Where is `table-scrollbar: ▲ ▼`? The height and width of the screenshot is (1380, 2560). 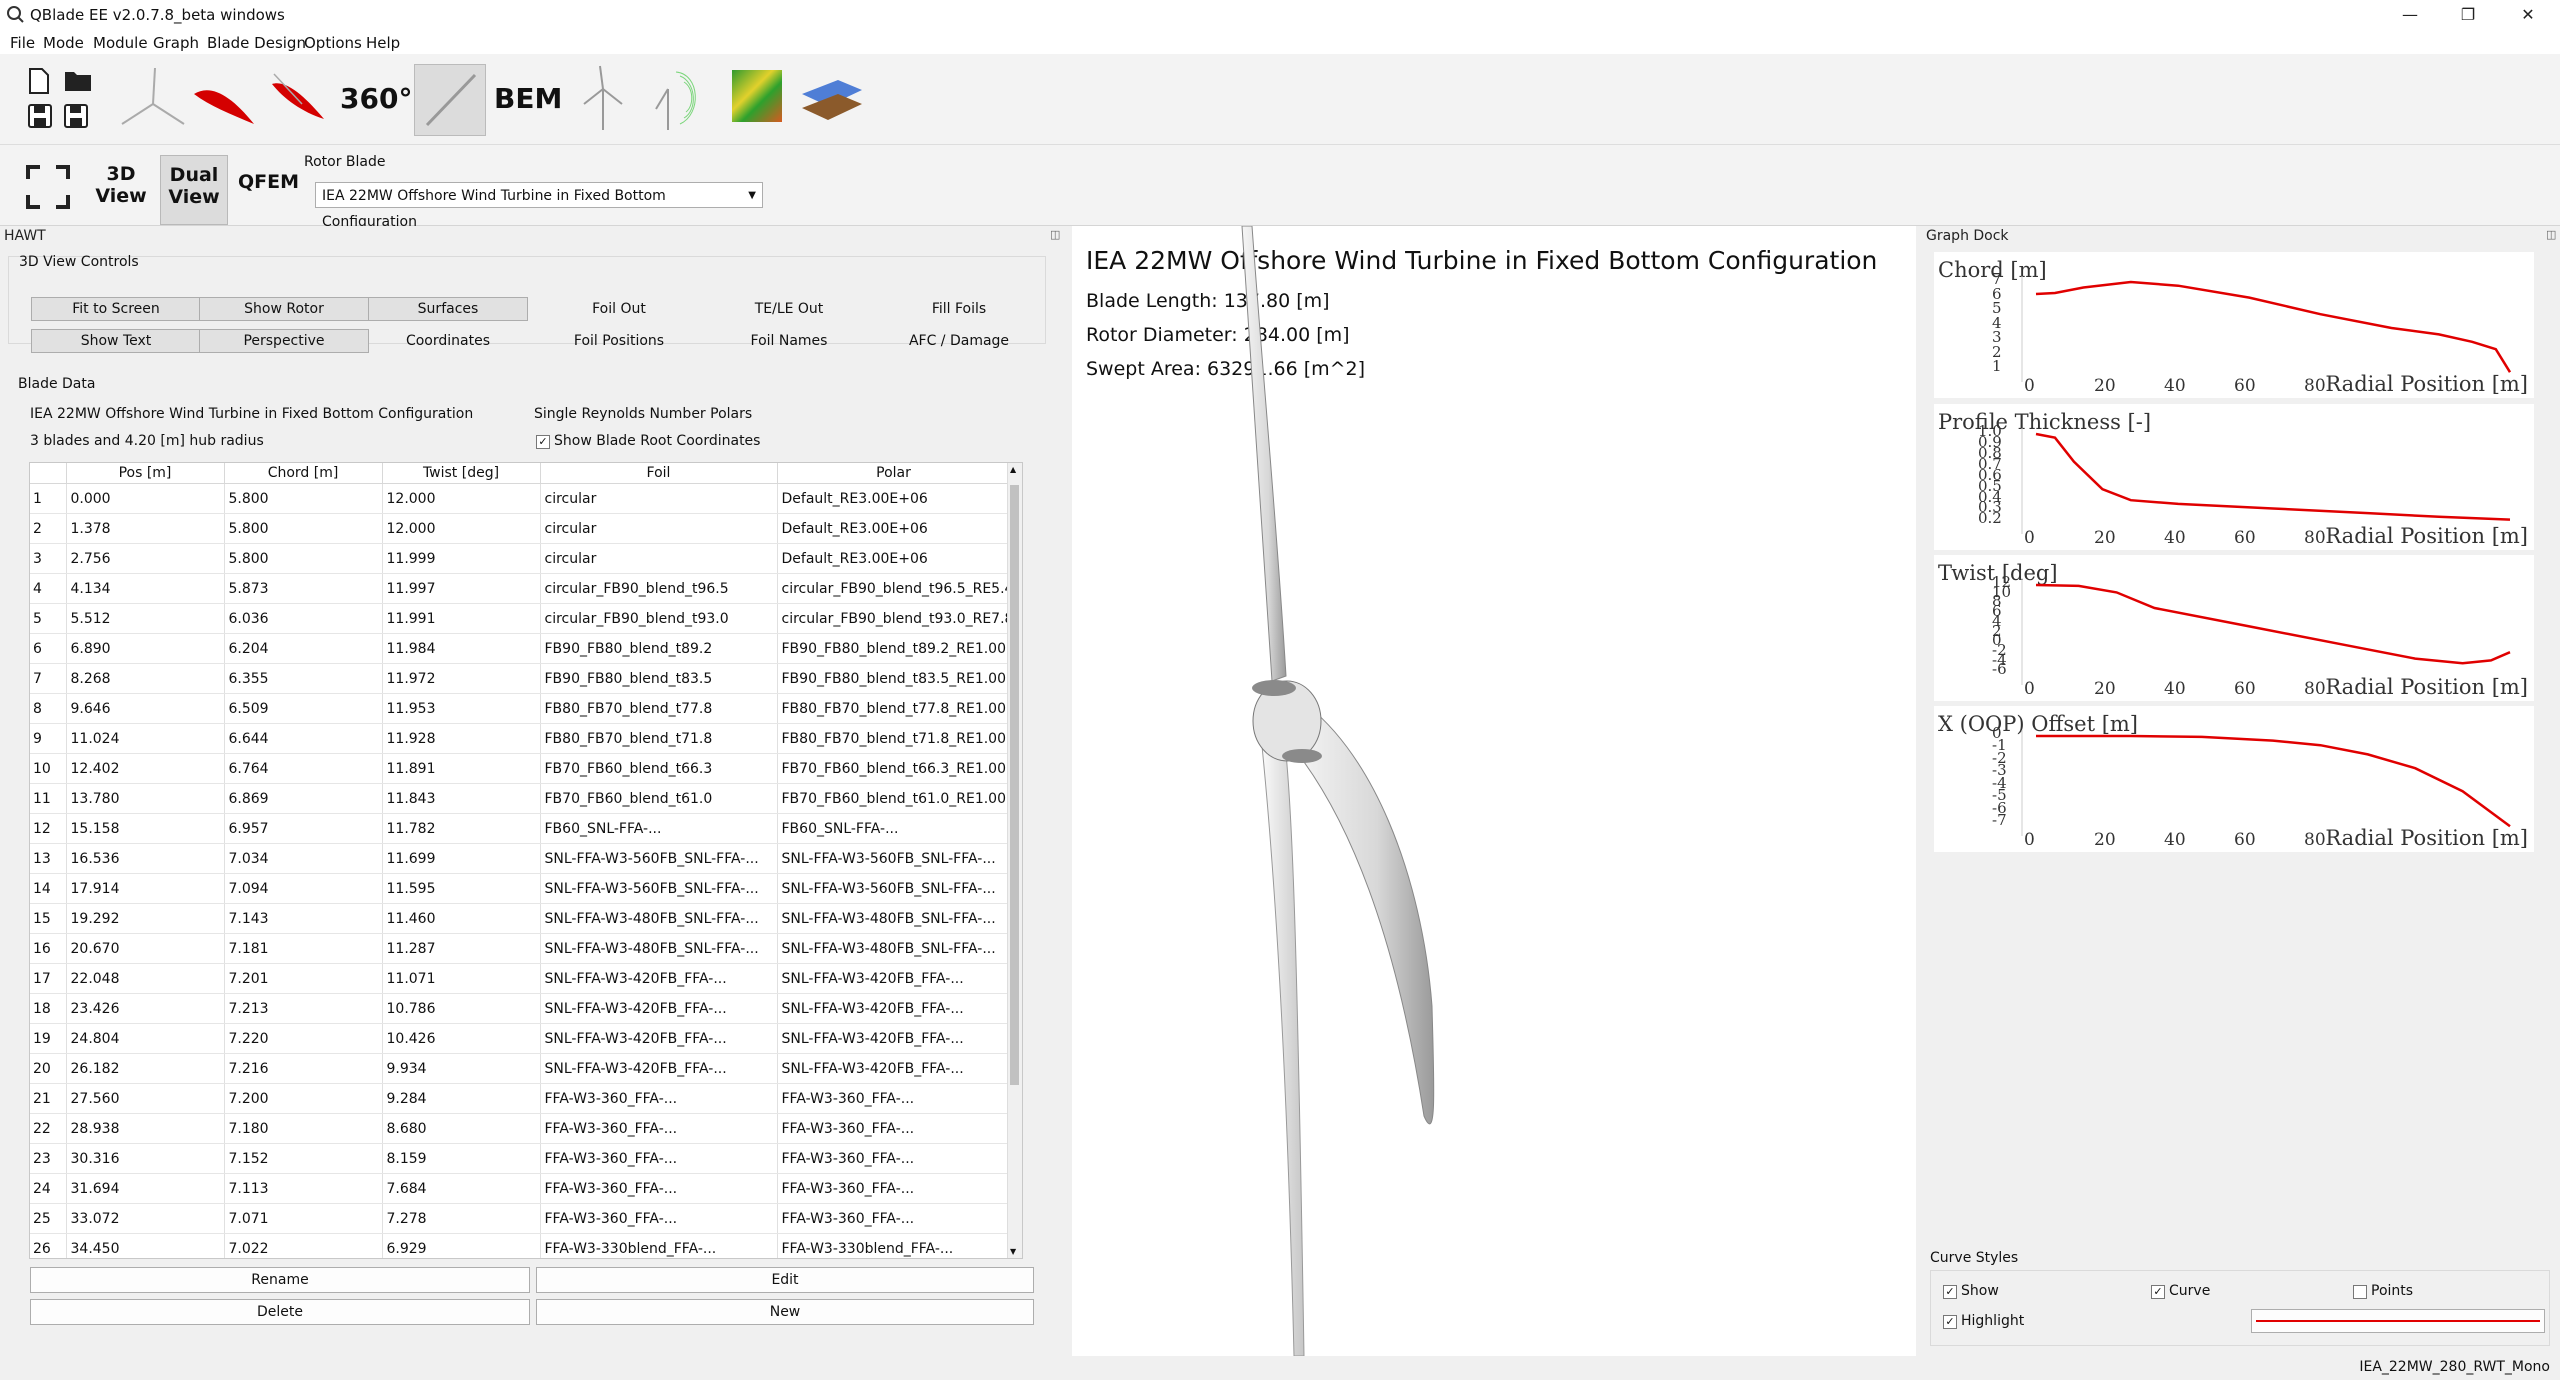 table-scrollbar: ▲ ▼ is located at coordinates (1014, 860).